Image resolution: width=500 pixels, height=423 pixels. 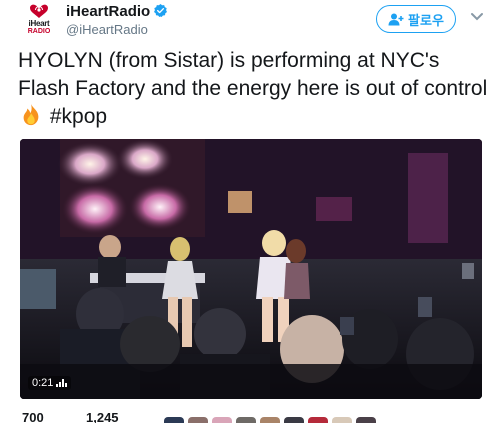 What do you see at coordinates (108, 12) in the screenshot?
I see `display-name: iHeartRadio` at bounding box center [108, 12].